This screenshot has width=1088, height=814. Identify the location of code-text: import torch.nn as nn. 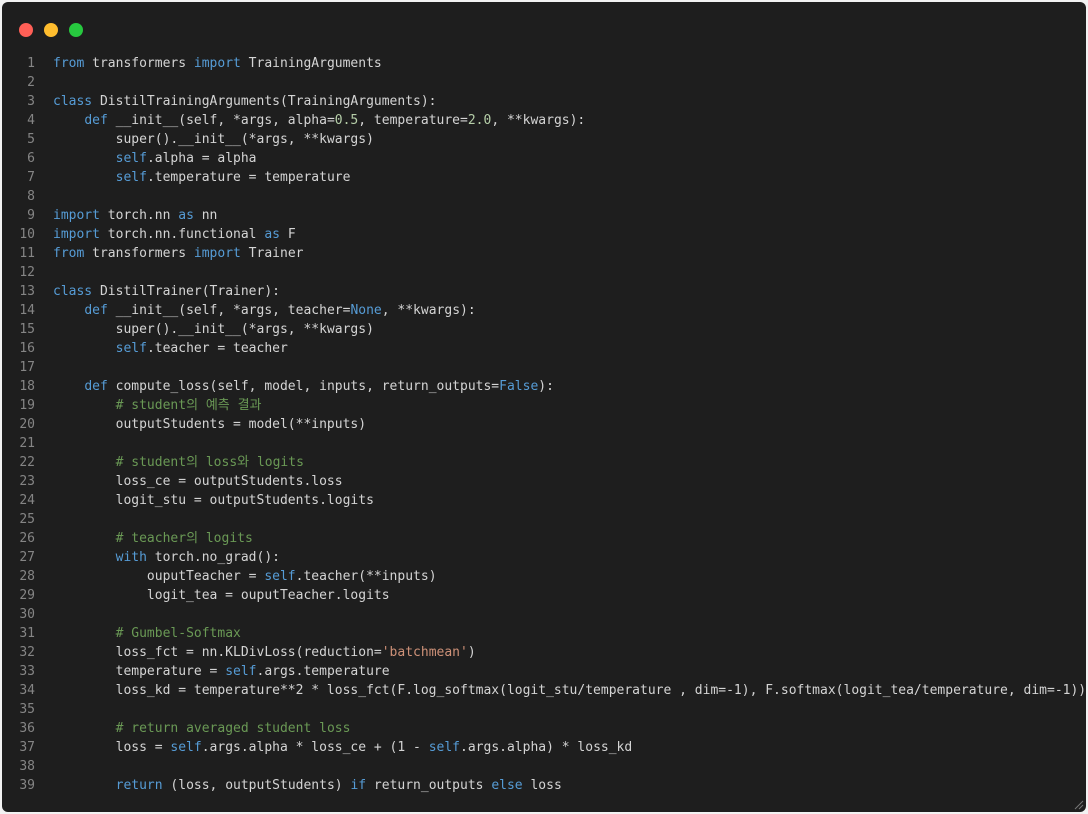
(135, 215).